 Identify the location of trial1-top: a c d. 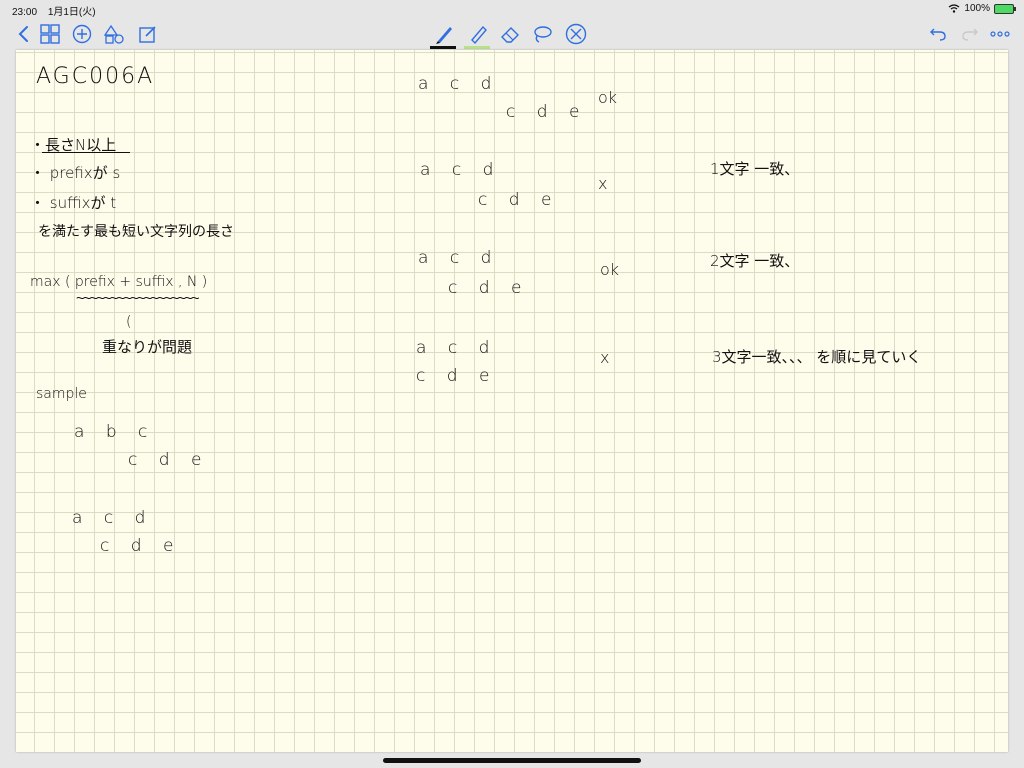
(459, 84).